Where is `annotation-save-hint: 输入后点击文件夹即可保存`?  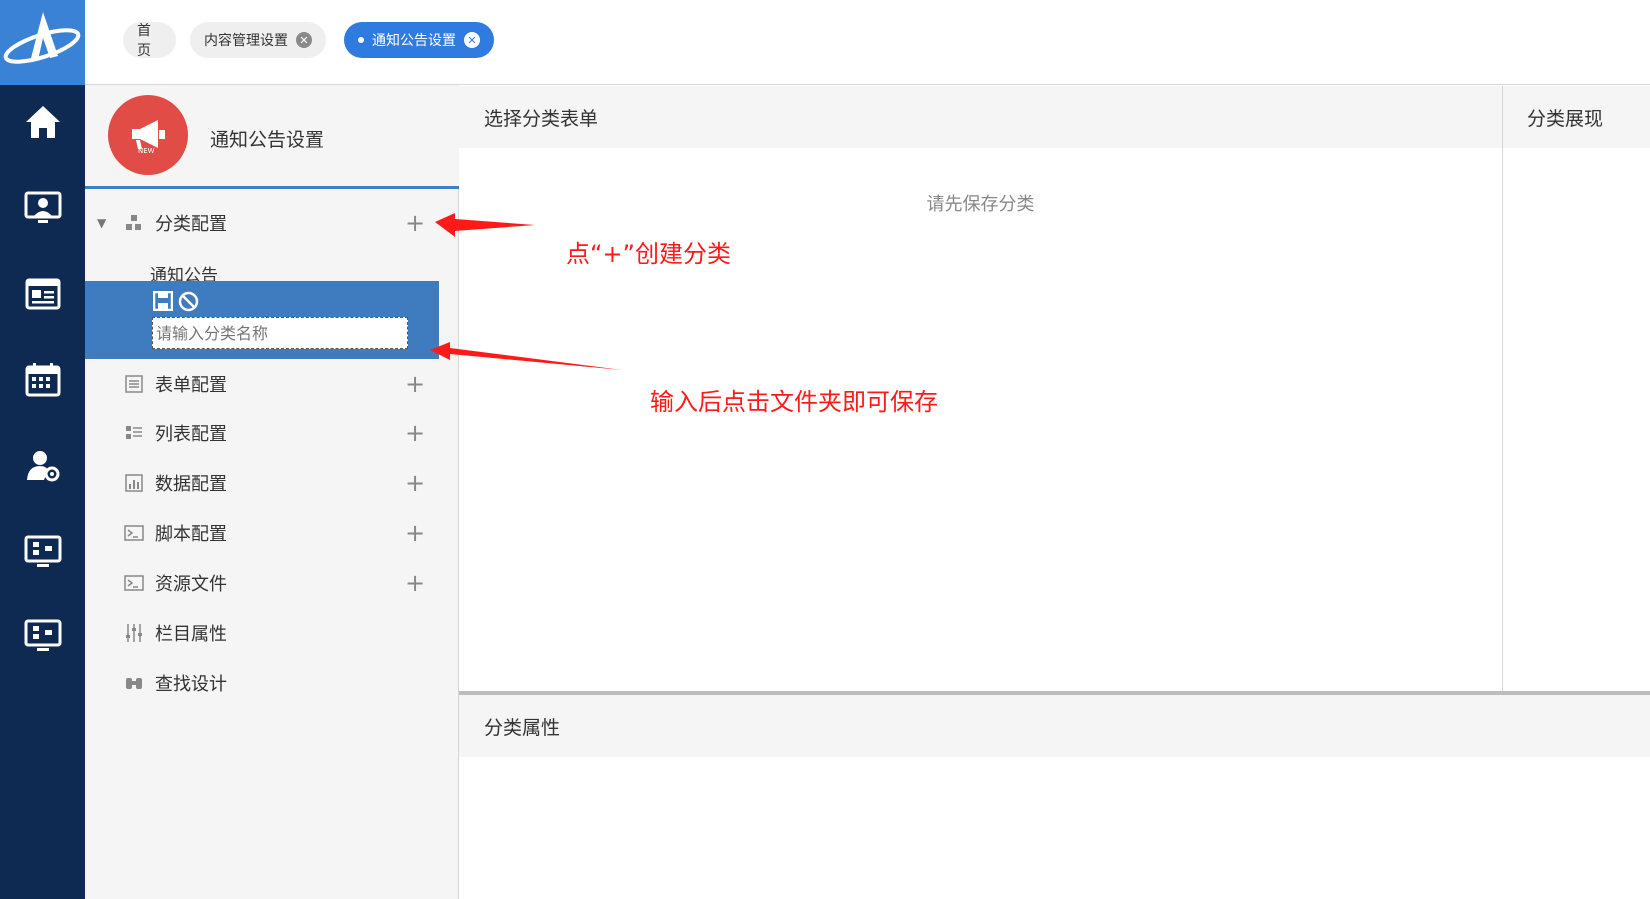
annotation-save-hint: 输入后点击文件夹即可保存 is located at coordinates (794, 402).